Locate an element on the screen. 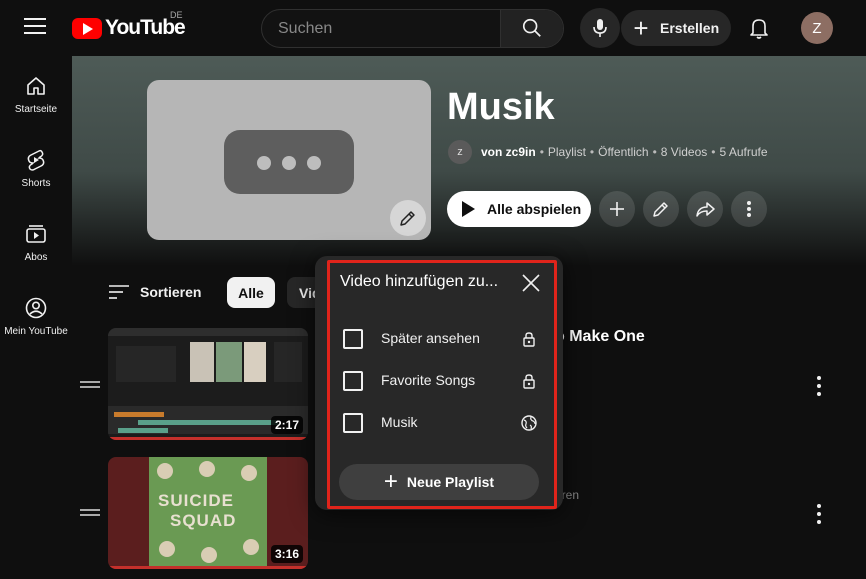  sidebar-item-my-youtube: Mein YouTube is located at coordinates (36, 331).